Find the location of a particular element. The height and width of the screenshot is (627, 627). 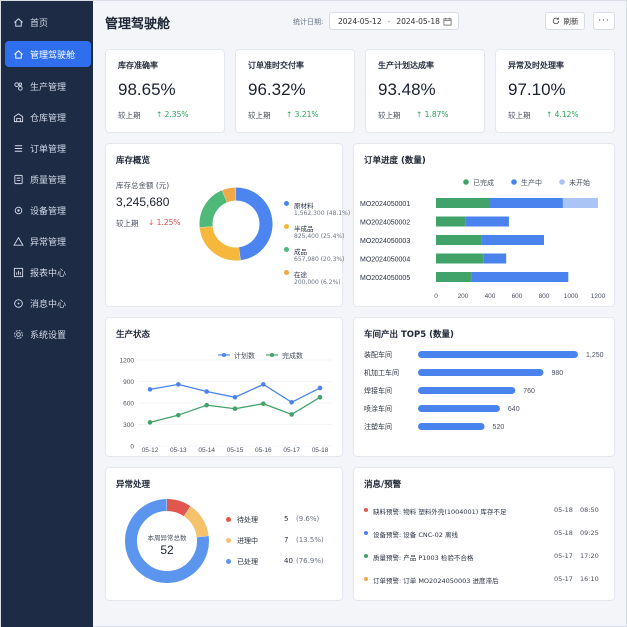

order-tick: 400 is located at coordinates (490, 296).